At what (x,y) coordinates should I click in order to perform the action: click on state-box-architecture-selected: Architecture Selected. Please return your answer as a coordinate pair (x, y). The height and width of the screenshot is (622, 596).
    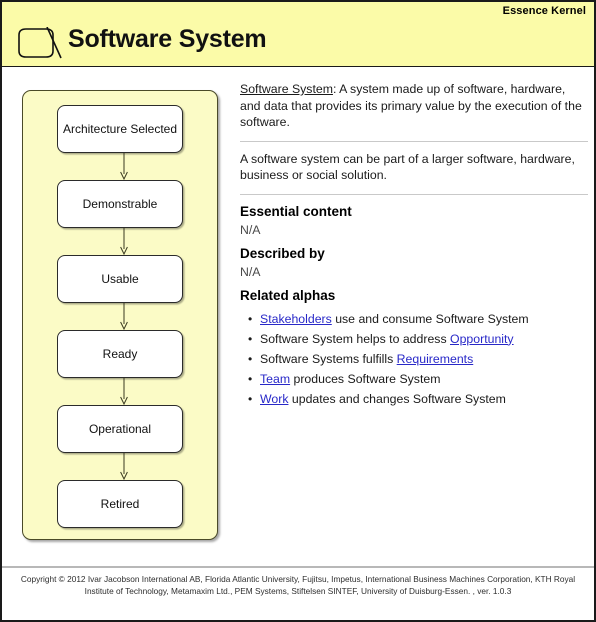
    Looking at the image, I should click on (120, 129).